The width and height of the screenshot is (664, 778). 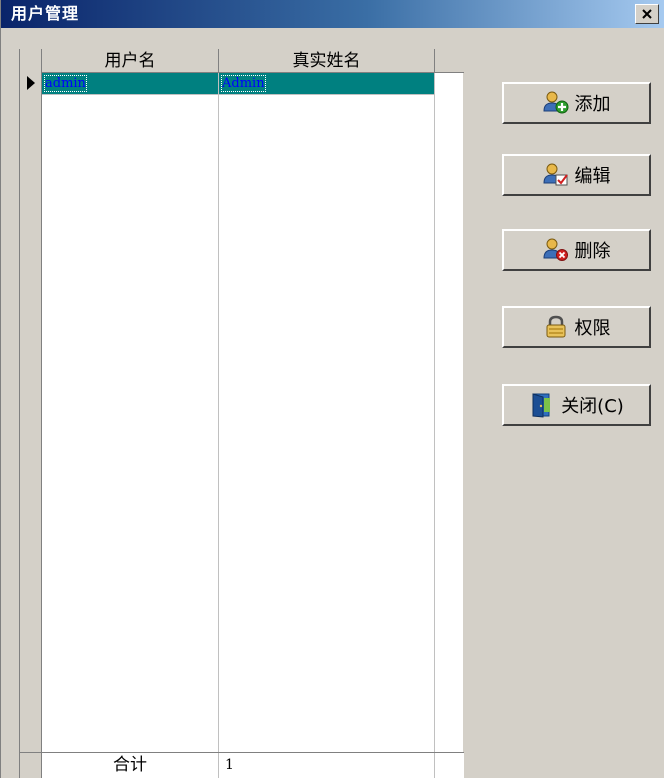 I want to click on permission-button-label: 权限, so click(x=592, y=328).